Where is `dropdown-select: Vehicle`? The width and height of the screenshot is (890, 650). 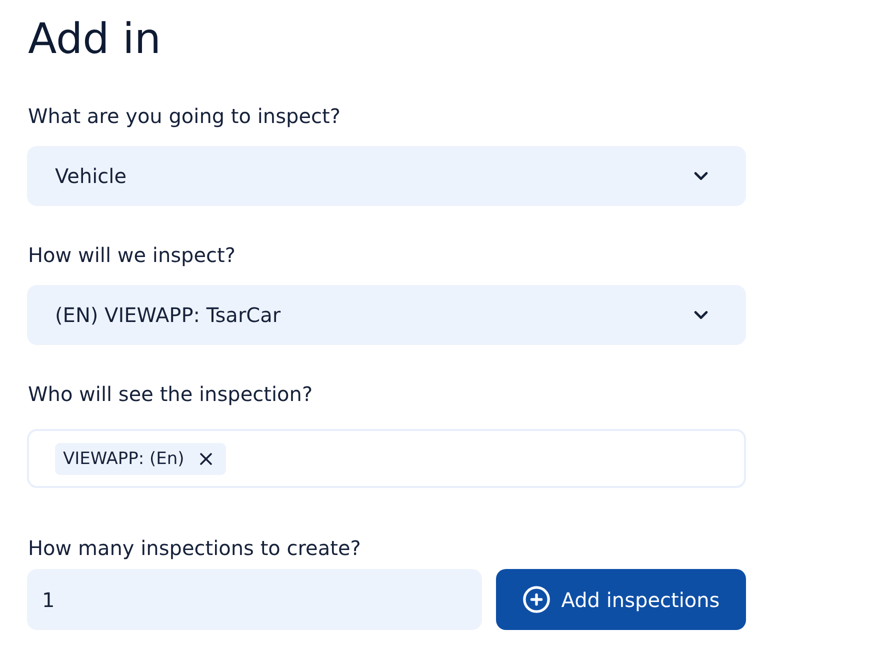
dropdown-select: Vehicle is located at coordinates (386, 176).